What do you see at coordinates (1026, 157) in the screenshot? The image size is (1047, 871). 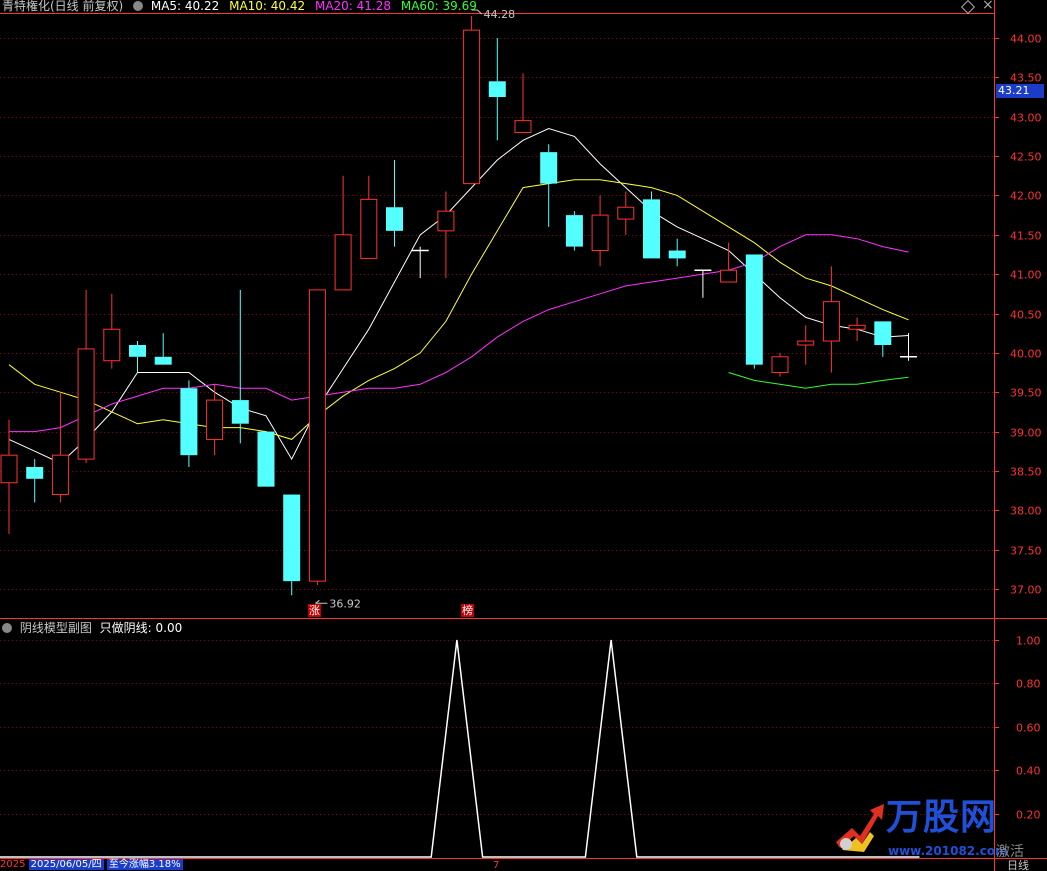 I see `y-tick-label: 42.50` at bounding box center [1026, 157].